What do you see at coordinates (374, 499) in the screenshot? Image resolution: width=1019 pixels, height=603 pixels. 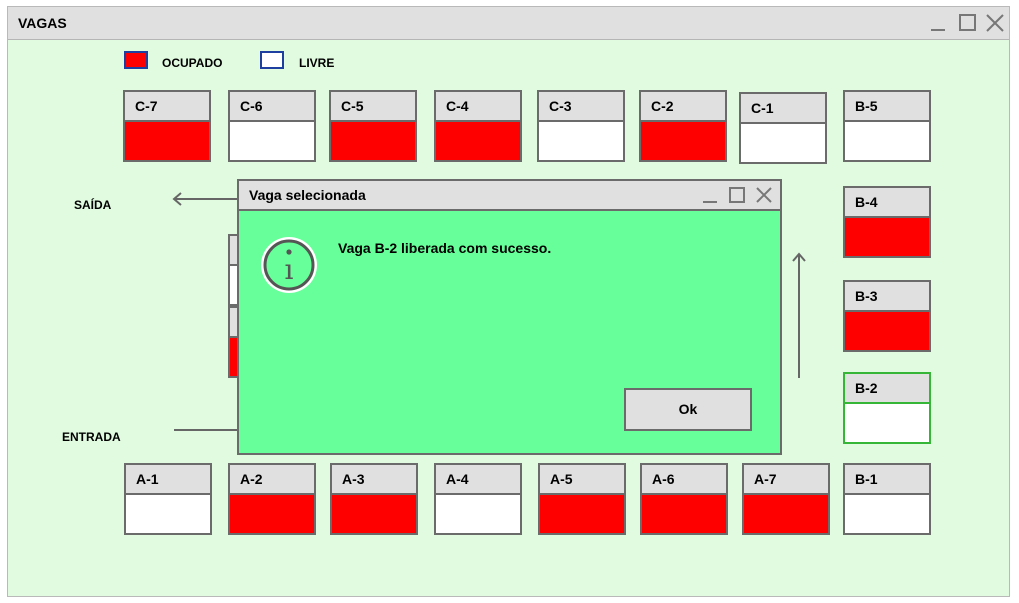 I see `parking-spot-a-3: A-3` at bounding box center [374, 499].